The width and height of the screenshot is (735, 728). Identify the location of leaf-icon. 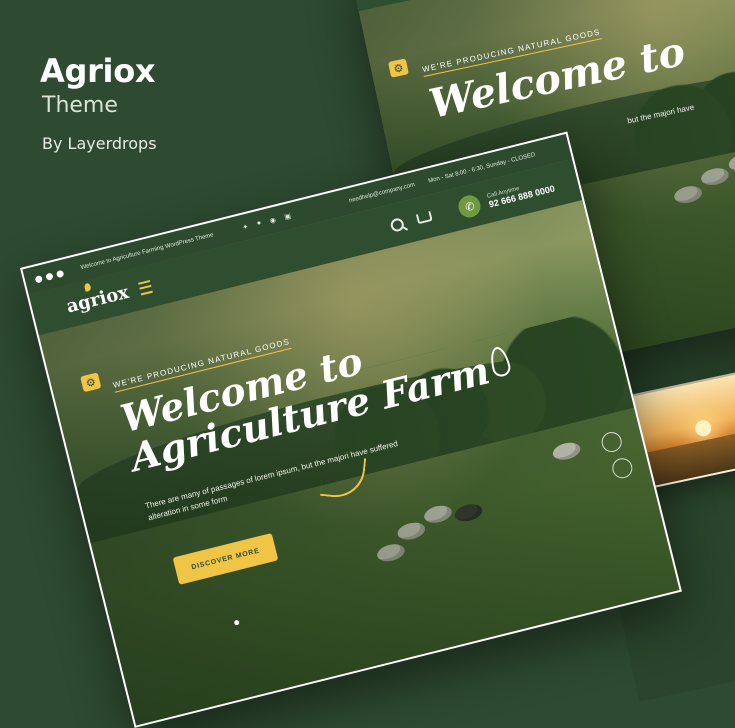
(87, 287).